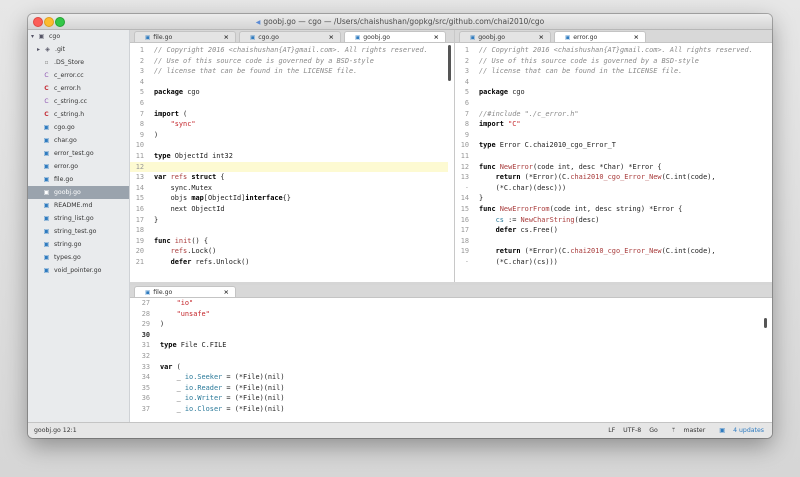  What do you see at coordinates (653, 430) in the screenshot?
I see `grammar-indicator: Go` at bounding box center [653, 430].